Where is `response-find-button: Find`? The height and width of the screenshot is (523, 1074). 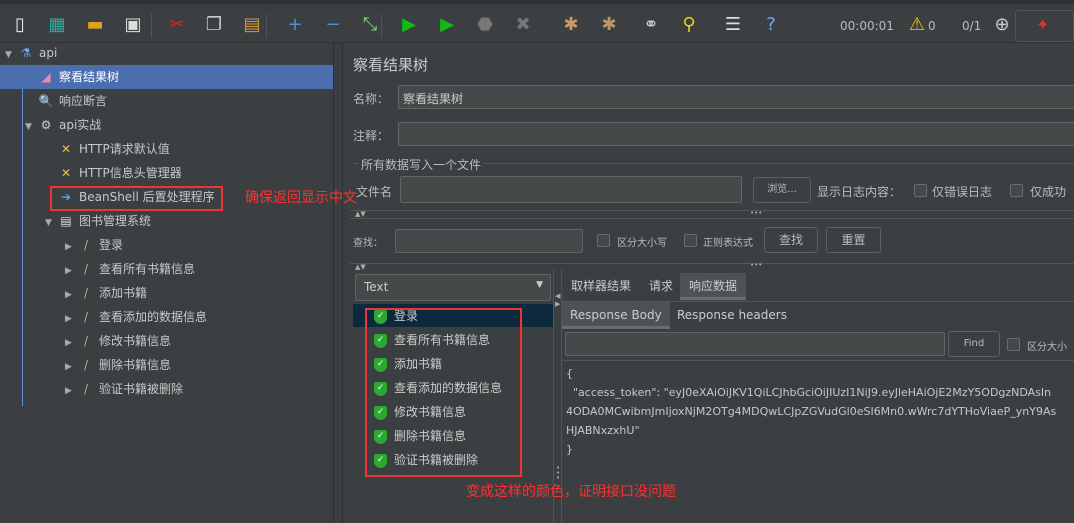 response-find-button: Find is located at coordinates (974, 344).